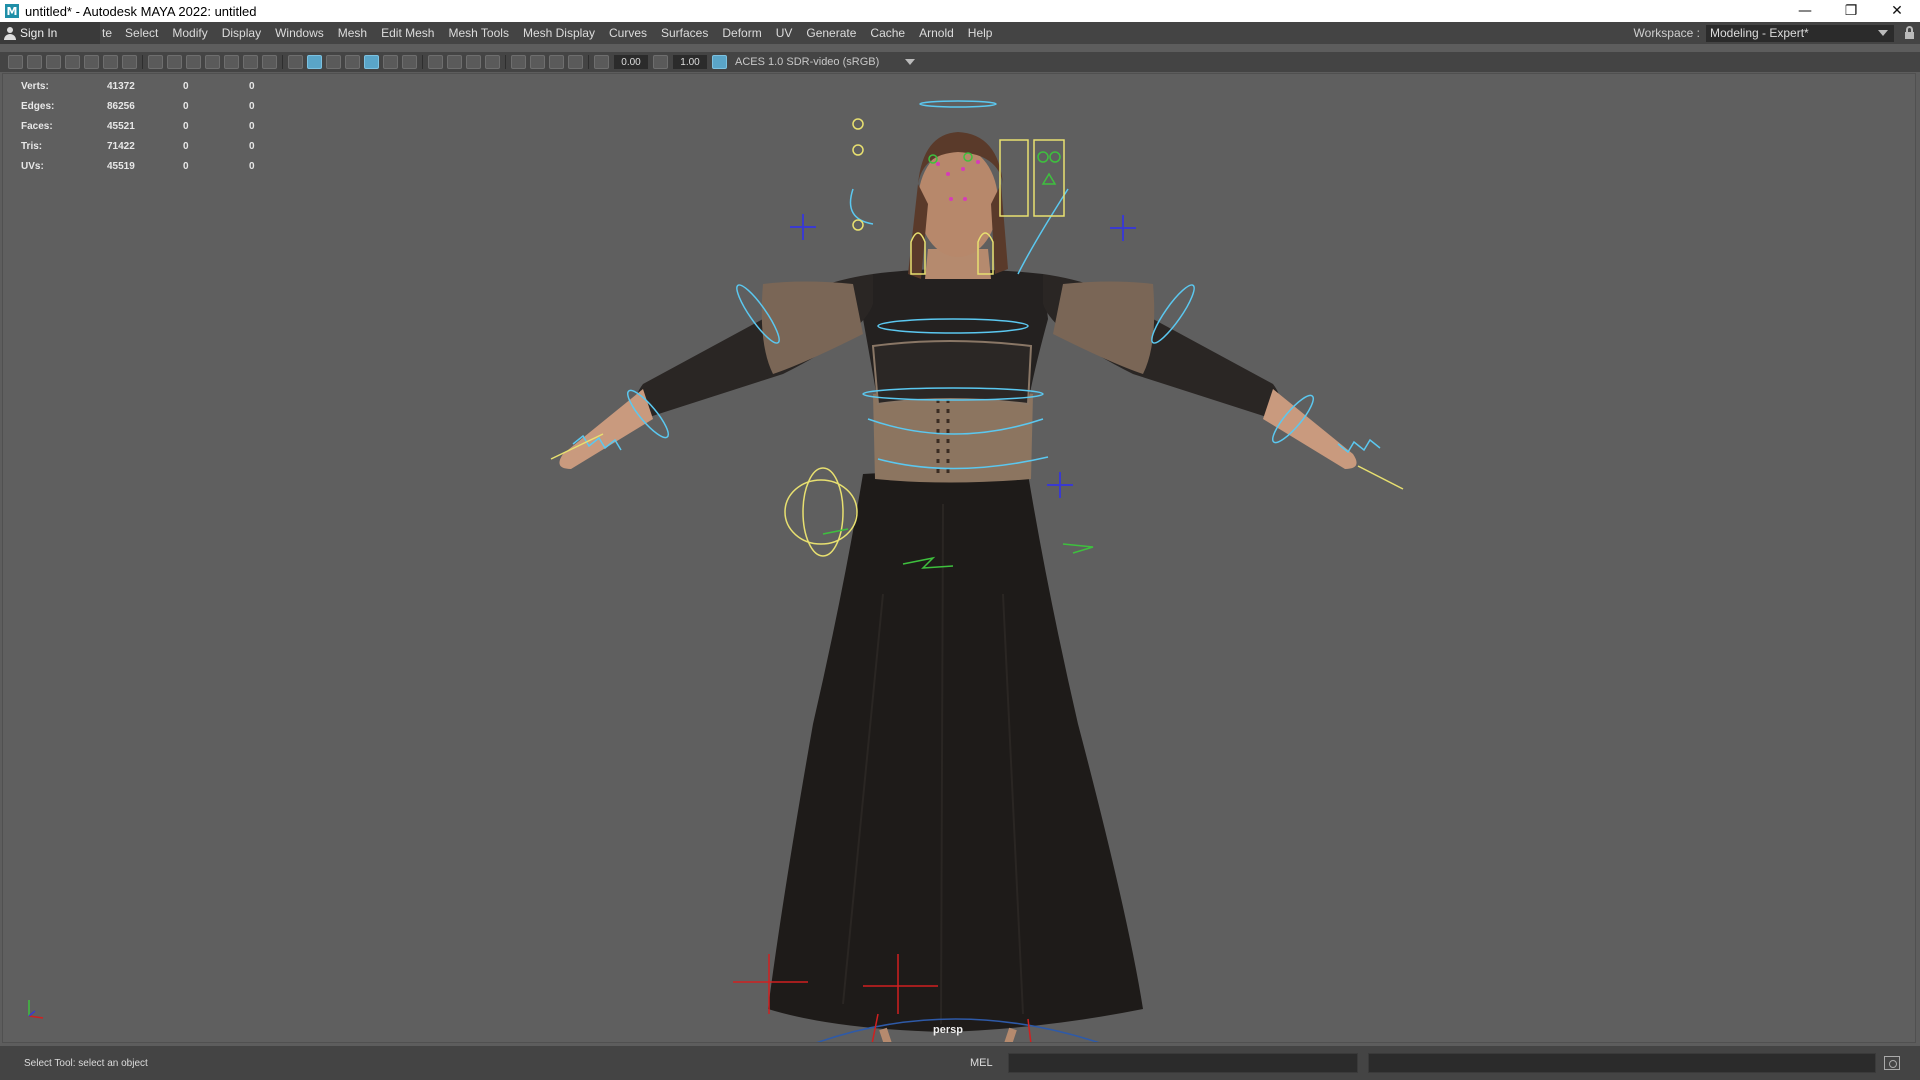 This screenshot has height=1080, width=1920. Describe the element at coordinates (212, 62) in the screenshot. I see `gate-mask-icon` at that location.